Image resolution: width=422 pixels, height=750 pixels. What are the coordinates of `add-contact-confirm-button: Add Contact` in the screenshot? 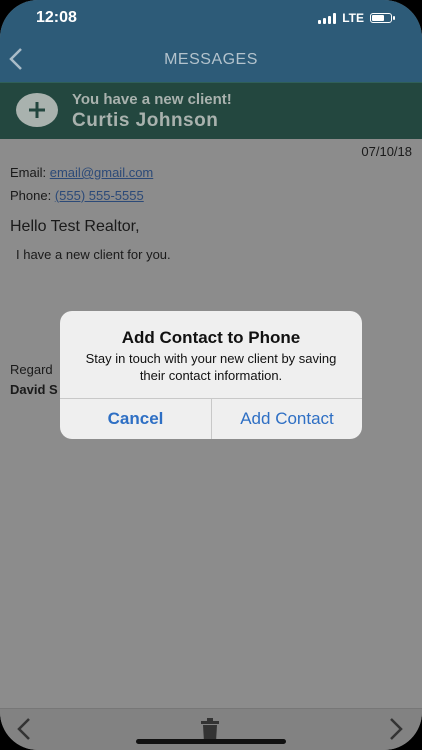 It's located at (287, 419).